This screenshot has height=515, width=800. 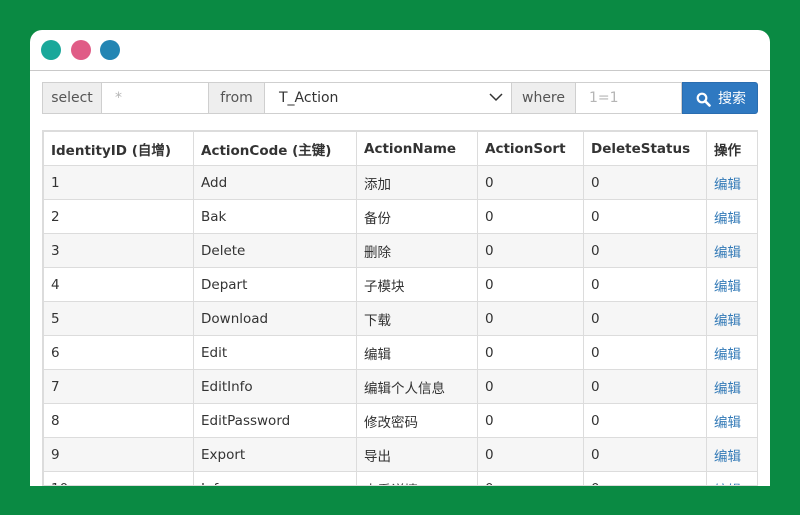 I want to click on column-header-actionsort: ActionSort, so click(x=530, y=148).